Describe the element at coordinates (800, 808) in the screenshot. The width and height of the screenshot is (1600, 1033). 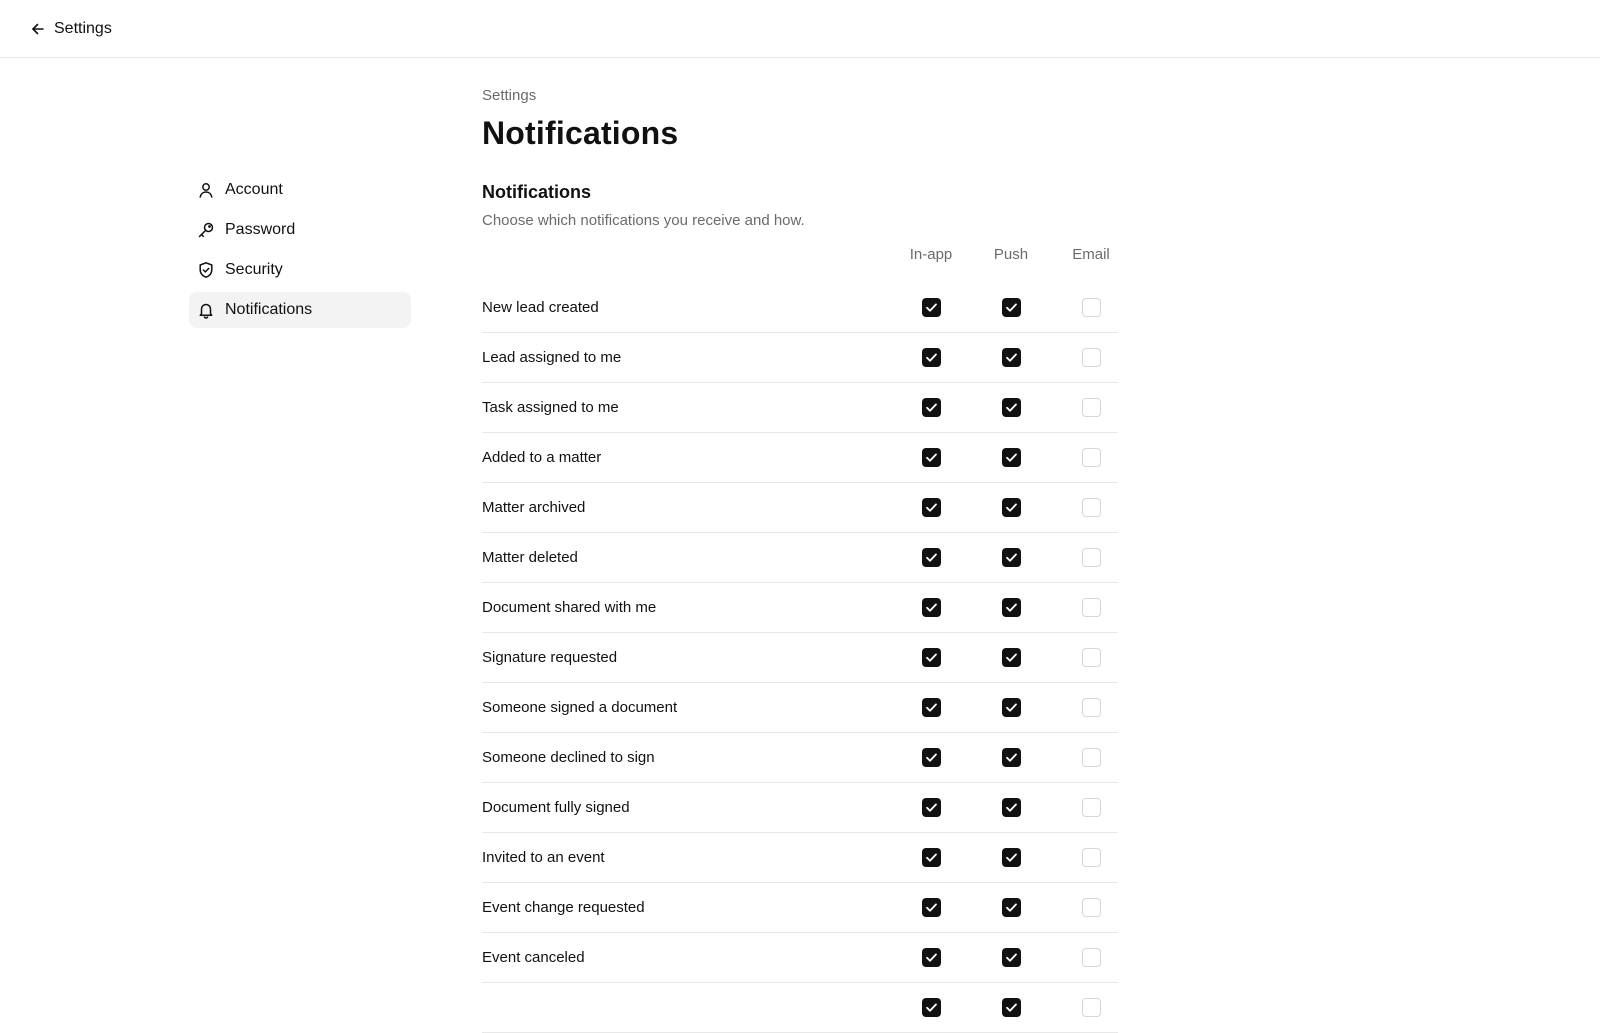
I see `notification-row: Document fully signed` at that location.